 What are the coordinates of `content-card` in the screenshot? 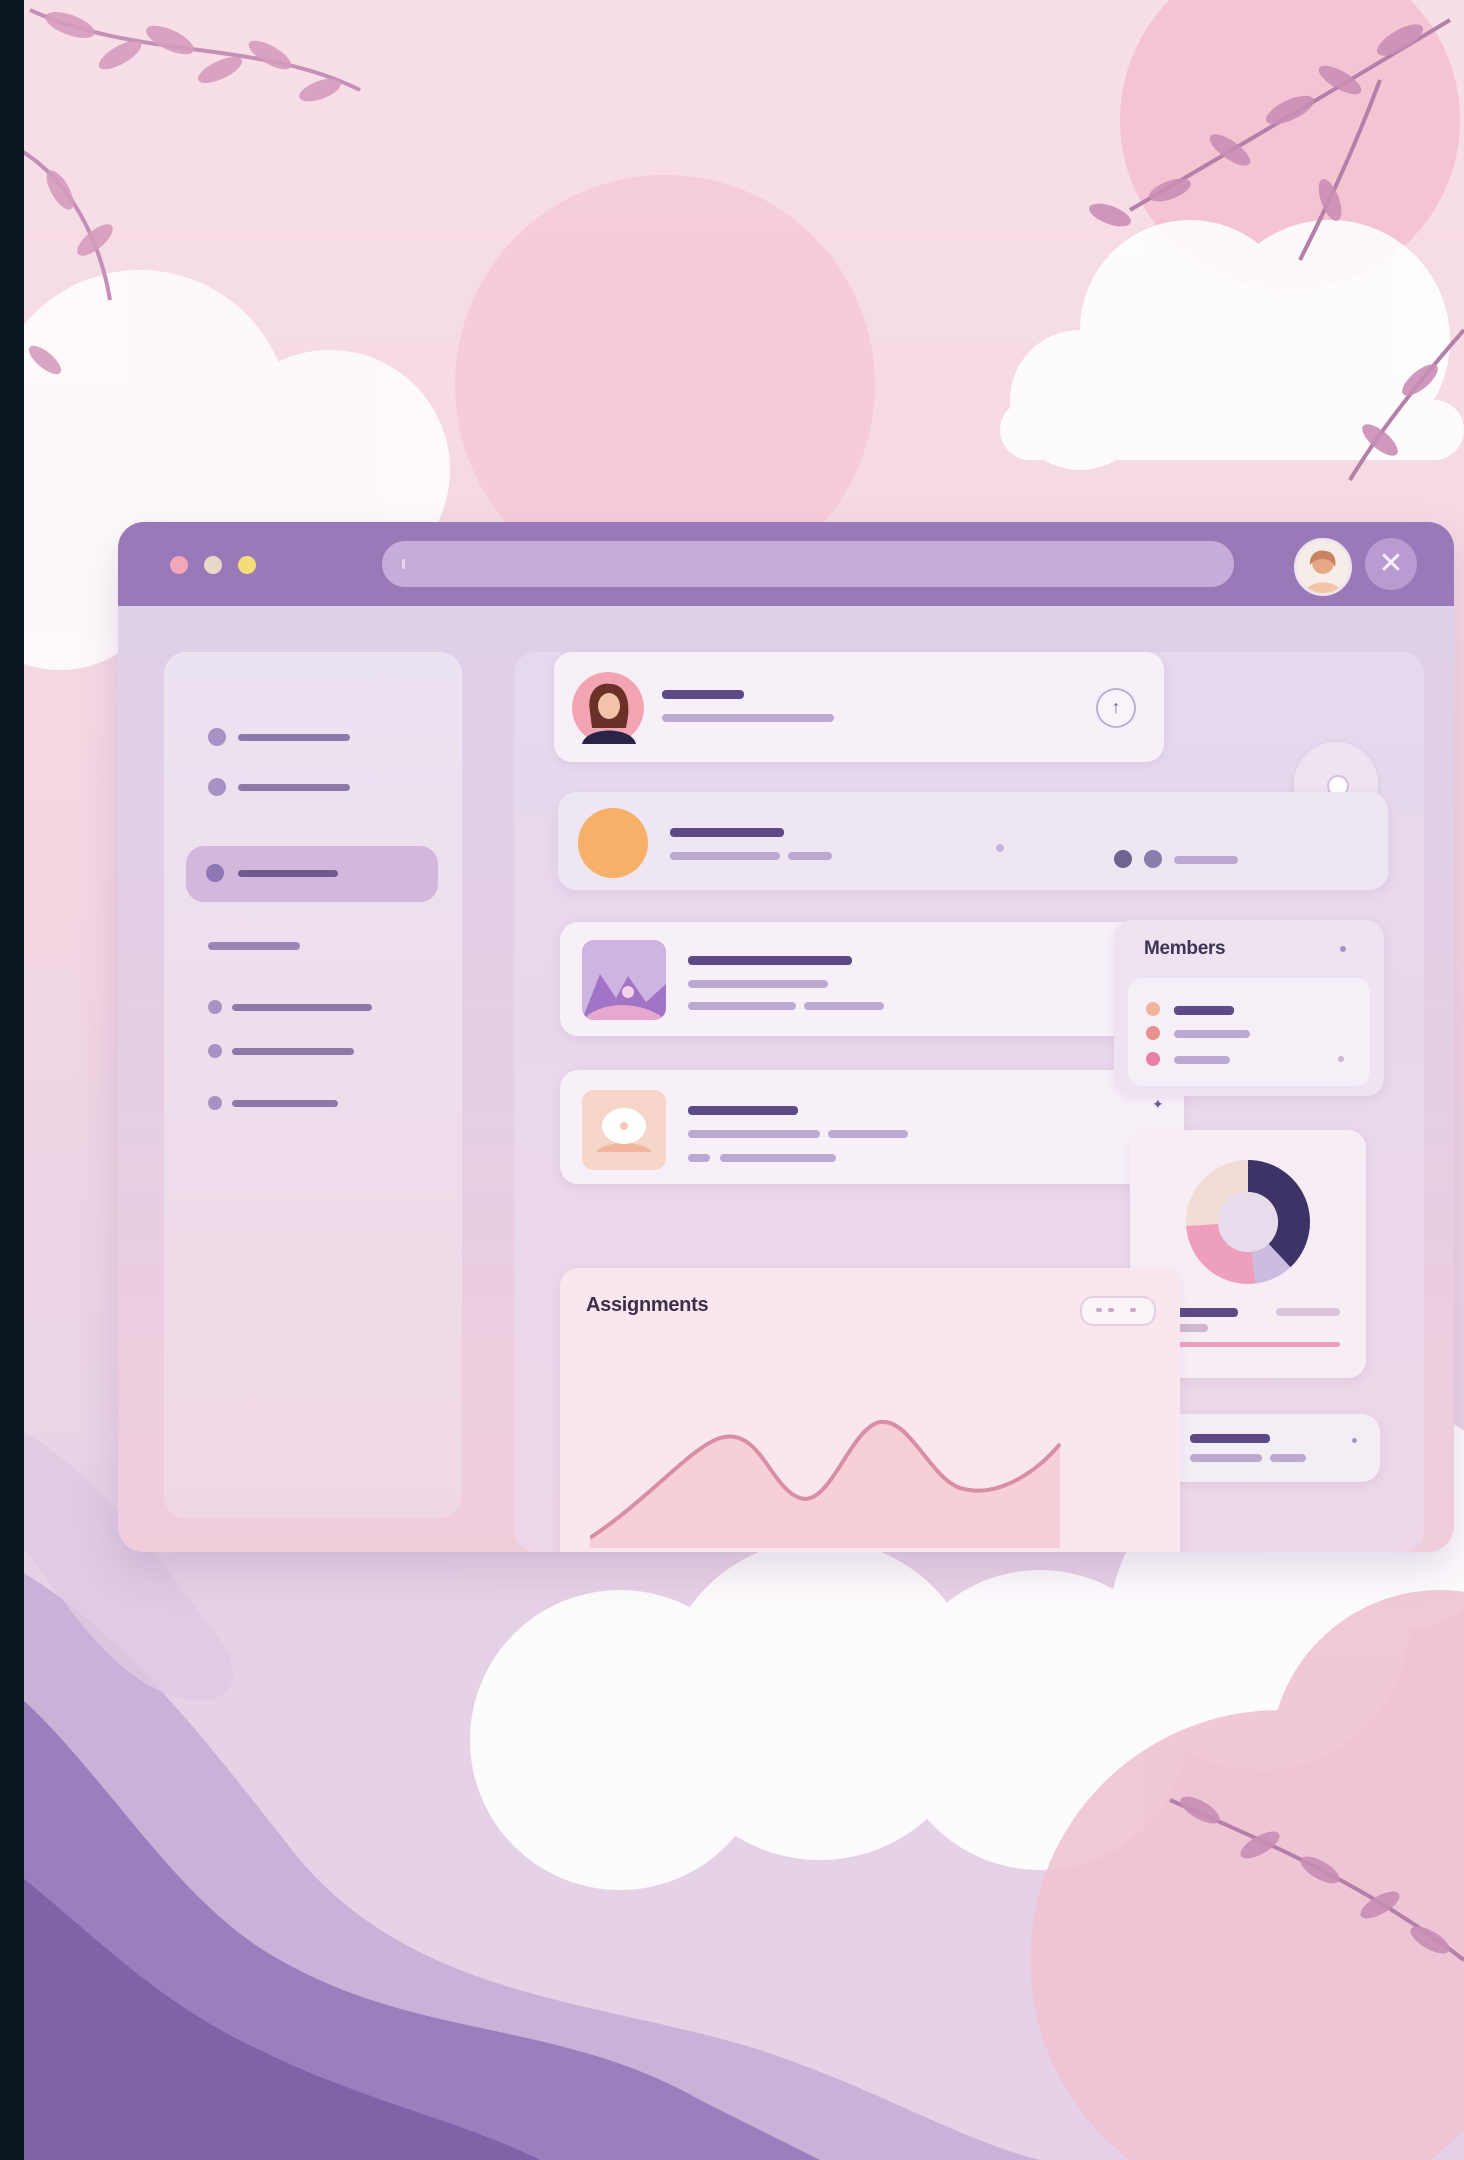 It's located at (872, 979).